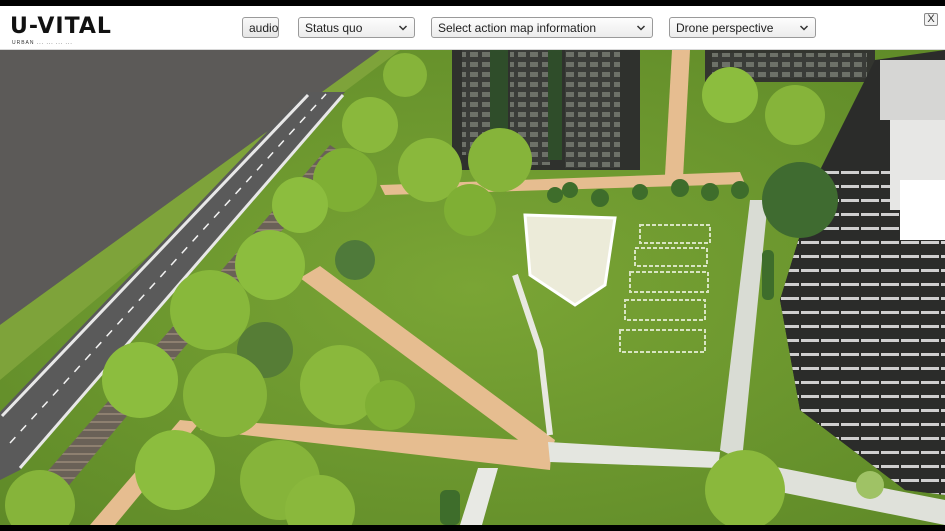  I want to click on bottom-edge, so click(472, 528).